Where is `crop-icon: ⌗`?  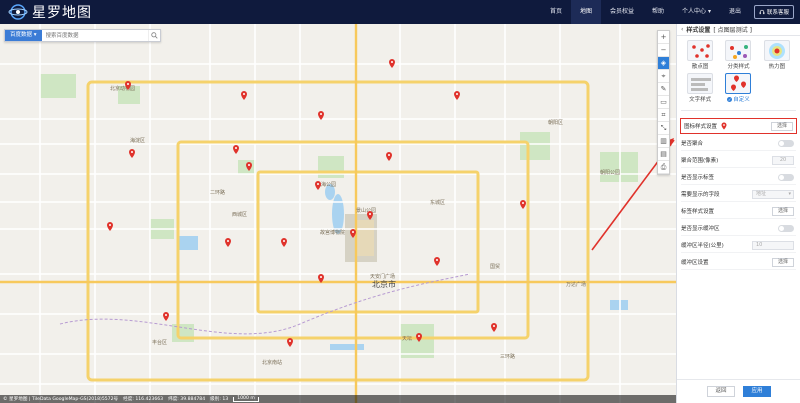 crop-icon: ⌗ is located at coordinates (663, 115).